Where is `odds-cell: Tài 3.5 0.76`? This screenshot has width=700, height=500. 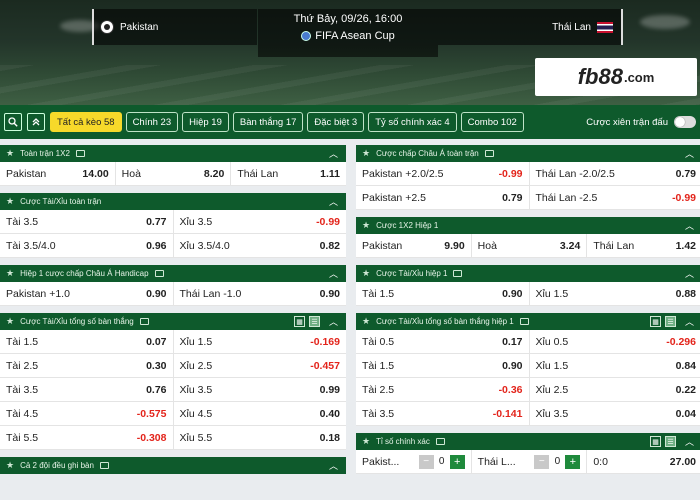
odds-cell: Tài 3.5 0.76 is located at coordinates (87, 389).